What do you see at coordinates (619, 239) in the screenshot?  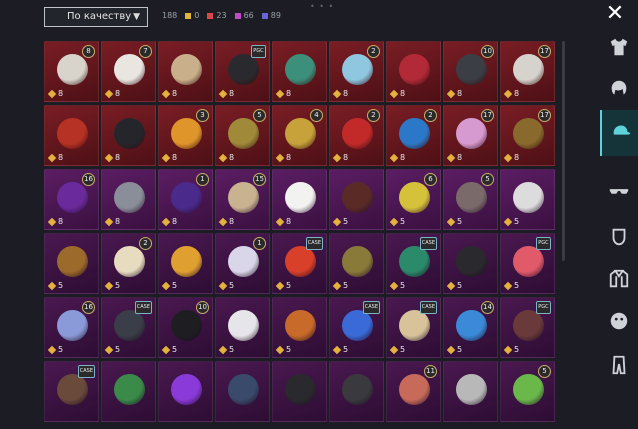 I see `sidebar-item-mask-category` at bounding box center [619, 239].